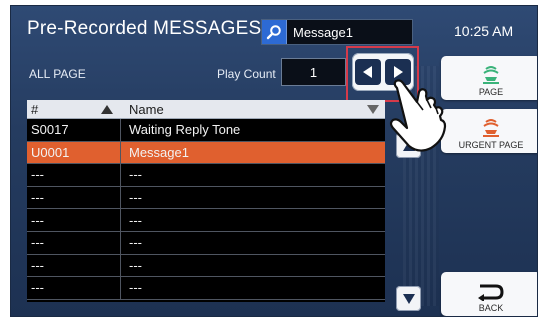 Image resolution: width=542 pixels, height=320 pixels. I want to click on urgent-broadcast-icon, so click(491, 128).